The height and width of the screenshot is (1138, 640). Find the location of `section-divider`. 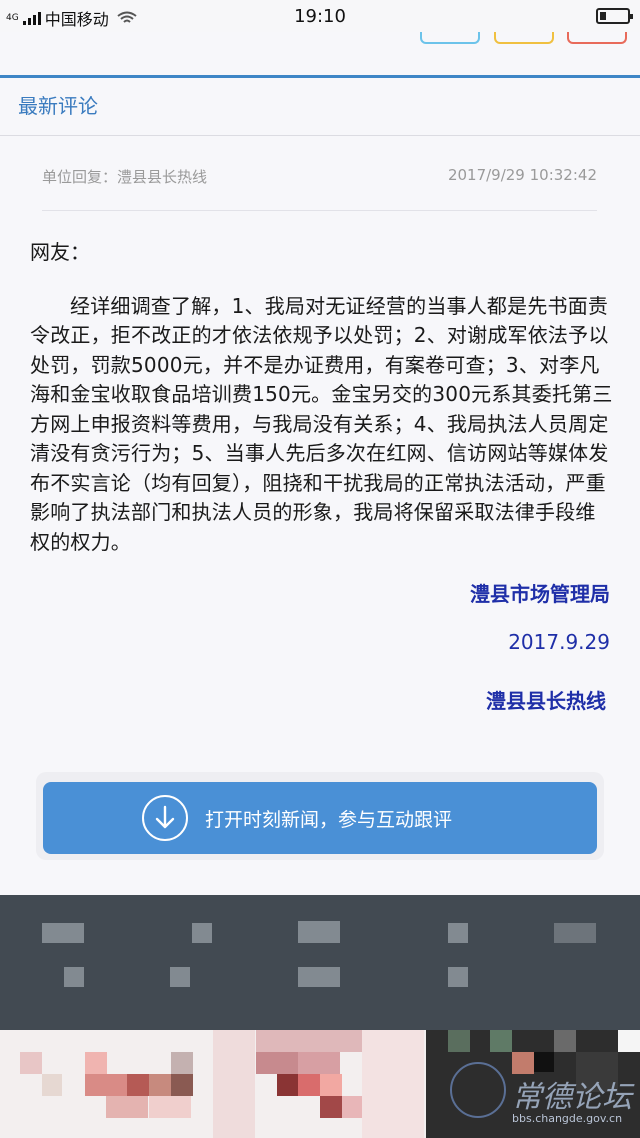

section-divider is located at coordinates (320, 135).